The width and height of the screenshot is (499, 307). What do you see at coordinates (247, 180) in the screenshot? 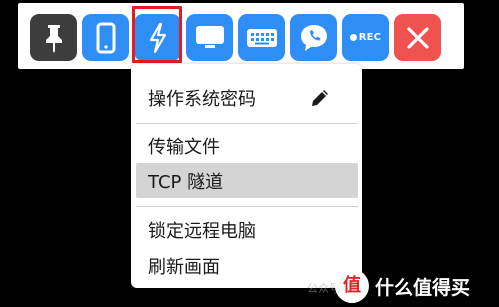
I see `menu-item-tcp-tunnel: TCP 隧道` at bounding box center [247, 180].